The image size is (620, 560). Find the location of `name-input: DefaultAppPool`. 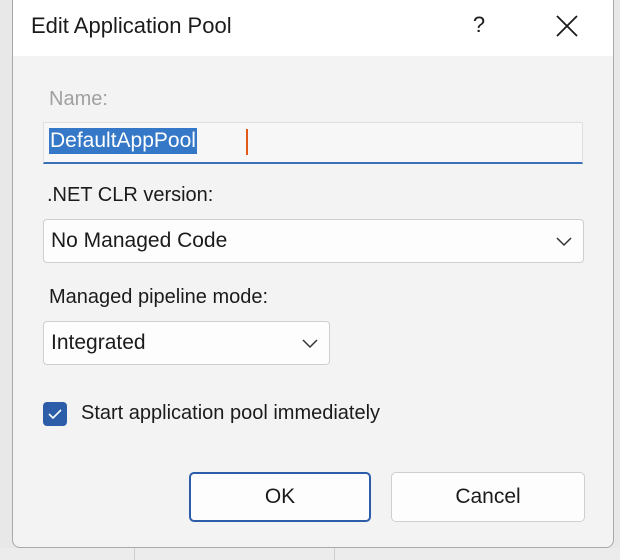

name-input: DefaultAppPool is located at coordinates (313, 143).